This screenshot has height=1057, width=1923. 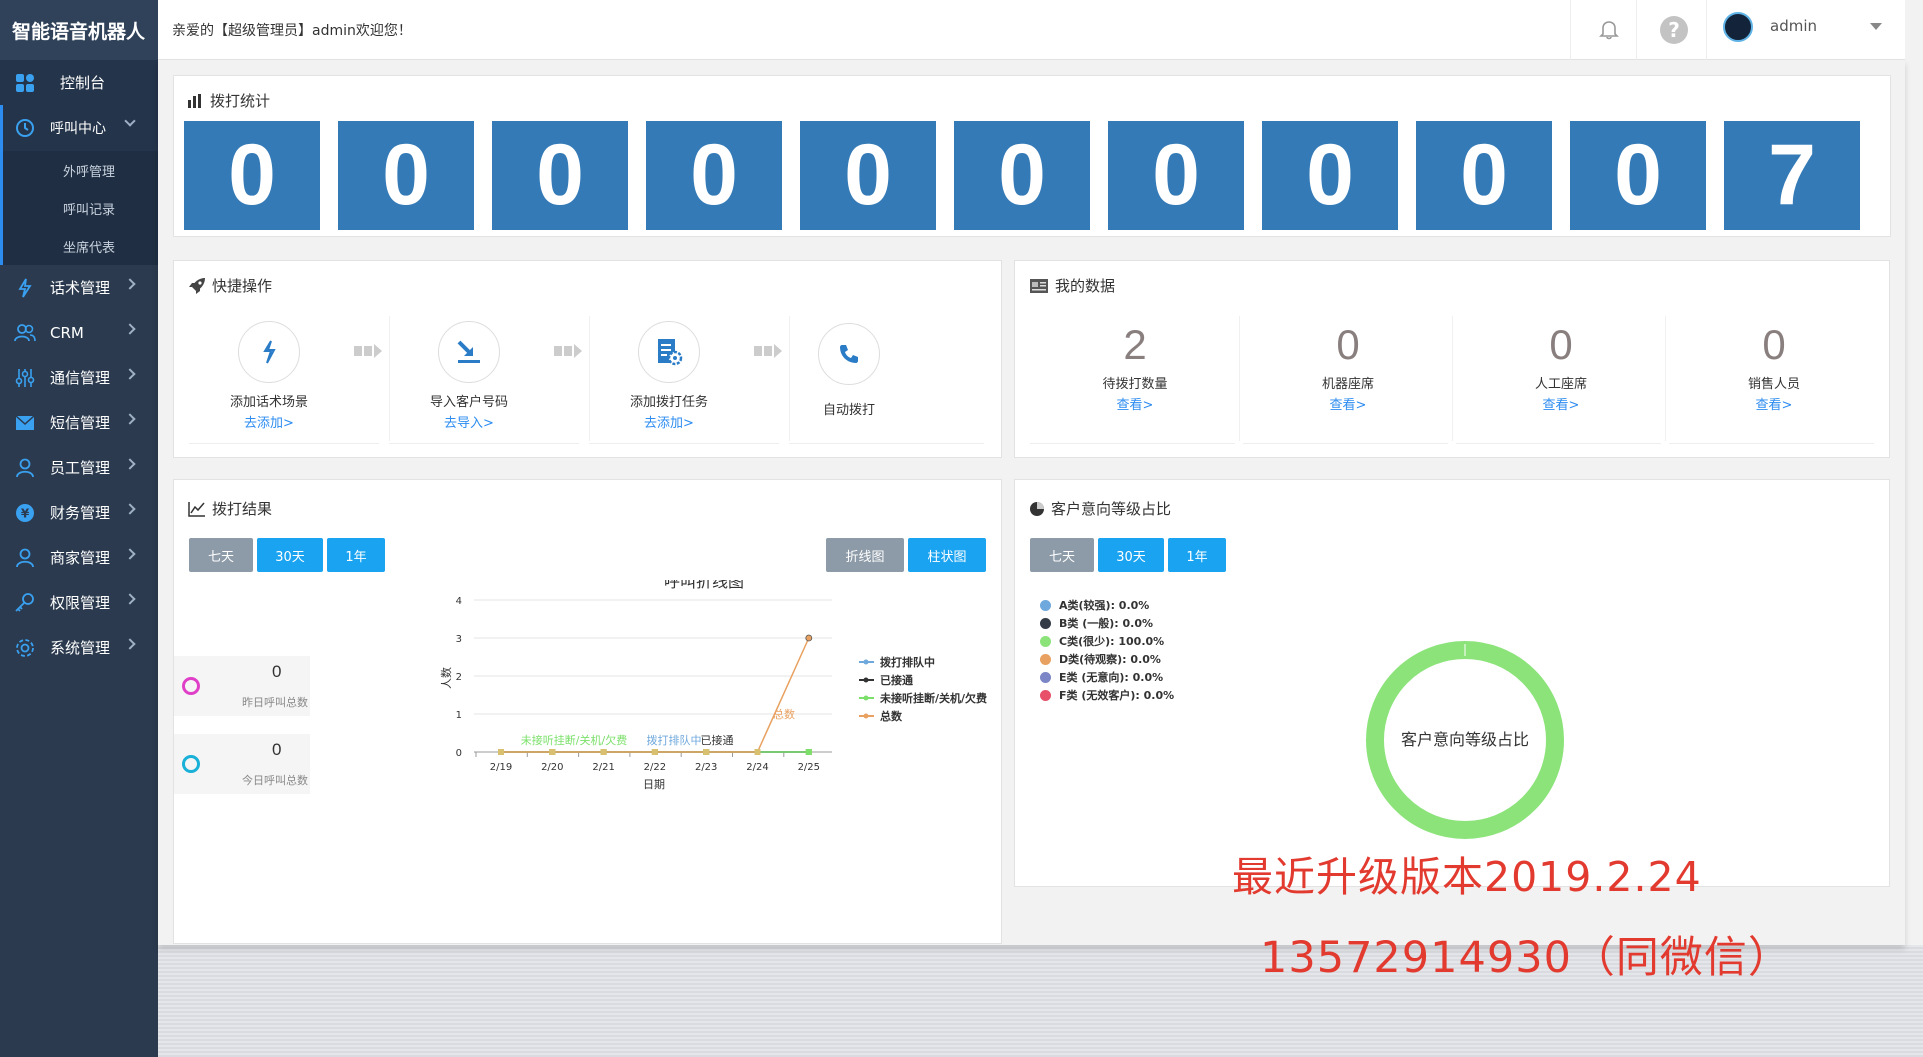 I want to click on quick-op-label: 添加拨打任务, so click(x=668, y=402).